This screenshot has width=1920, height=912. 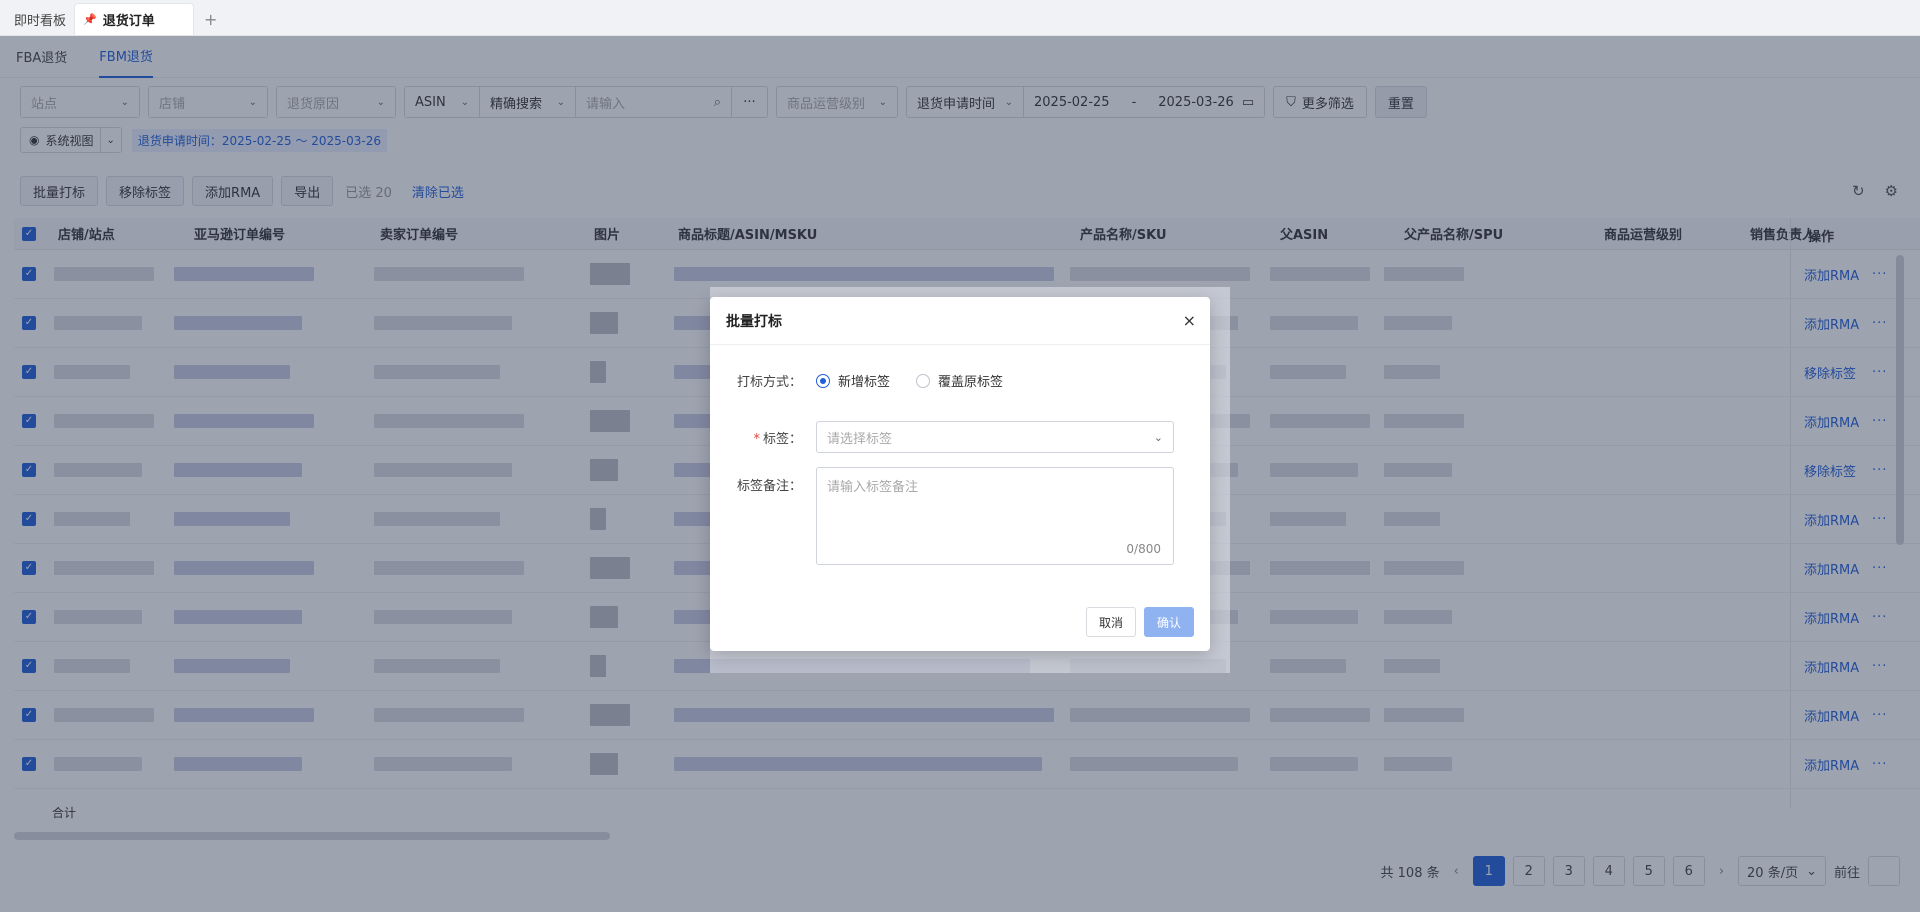 I want to click on tag-row: * 标签： 请选择标签 ⌄, so click(x=942, y=437).